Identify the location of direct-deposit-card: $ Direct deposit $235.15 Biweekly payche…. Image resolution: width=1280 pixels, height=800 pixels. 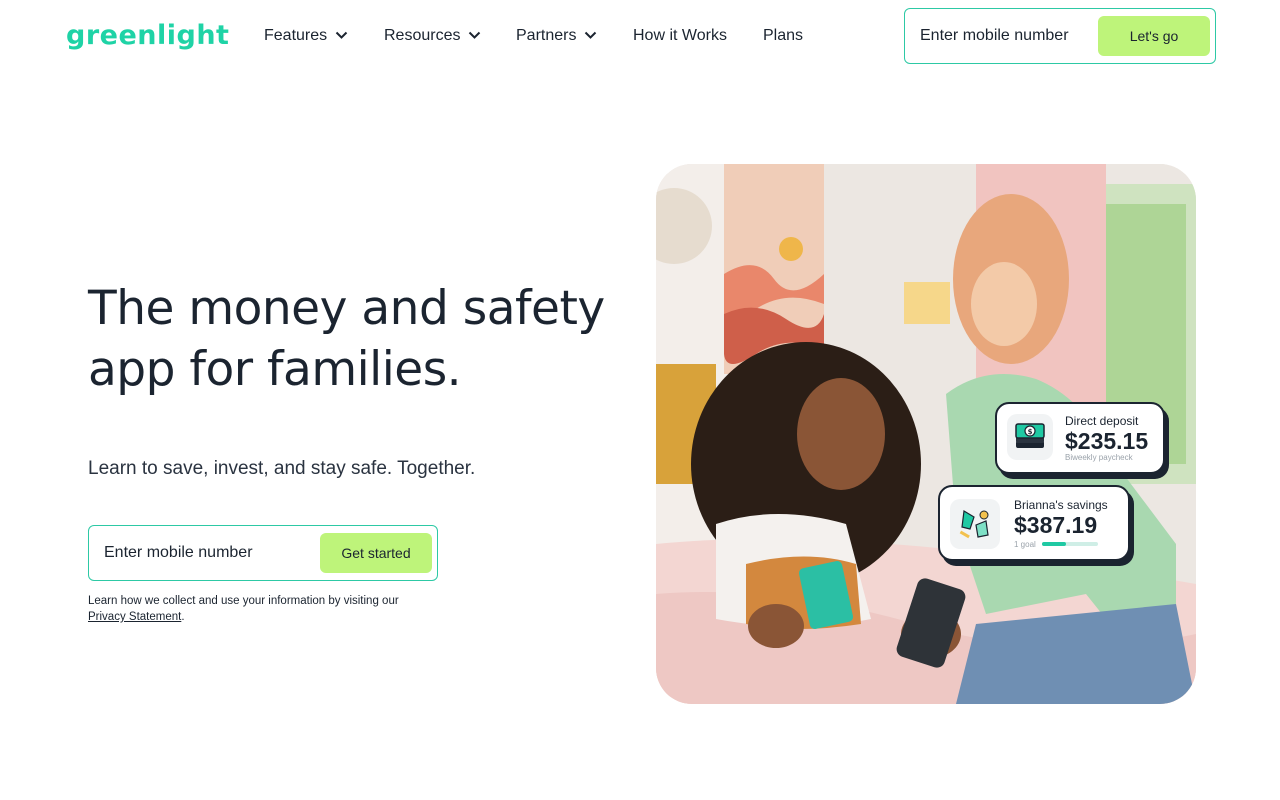
(1080, 438).